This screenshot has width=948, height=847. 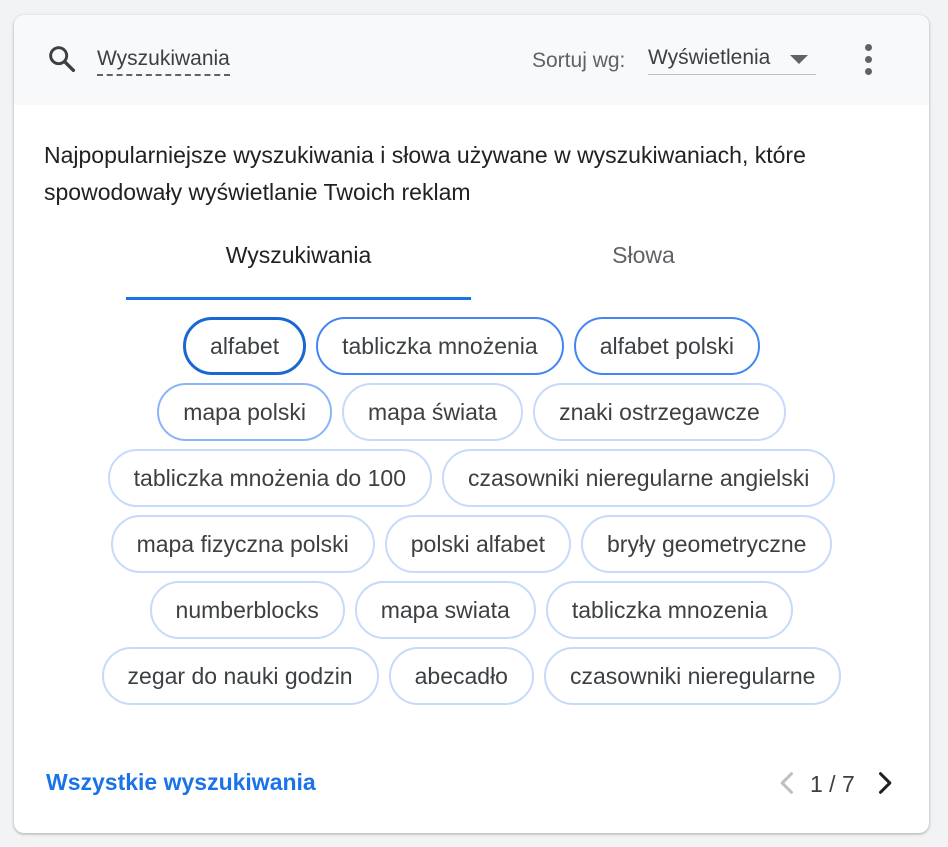 I want to click on search-term-chip: mapa swiata, so click(x=445, y=610).